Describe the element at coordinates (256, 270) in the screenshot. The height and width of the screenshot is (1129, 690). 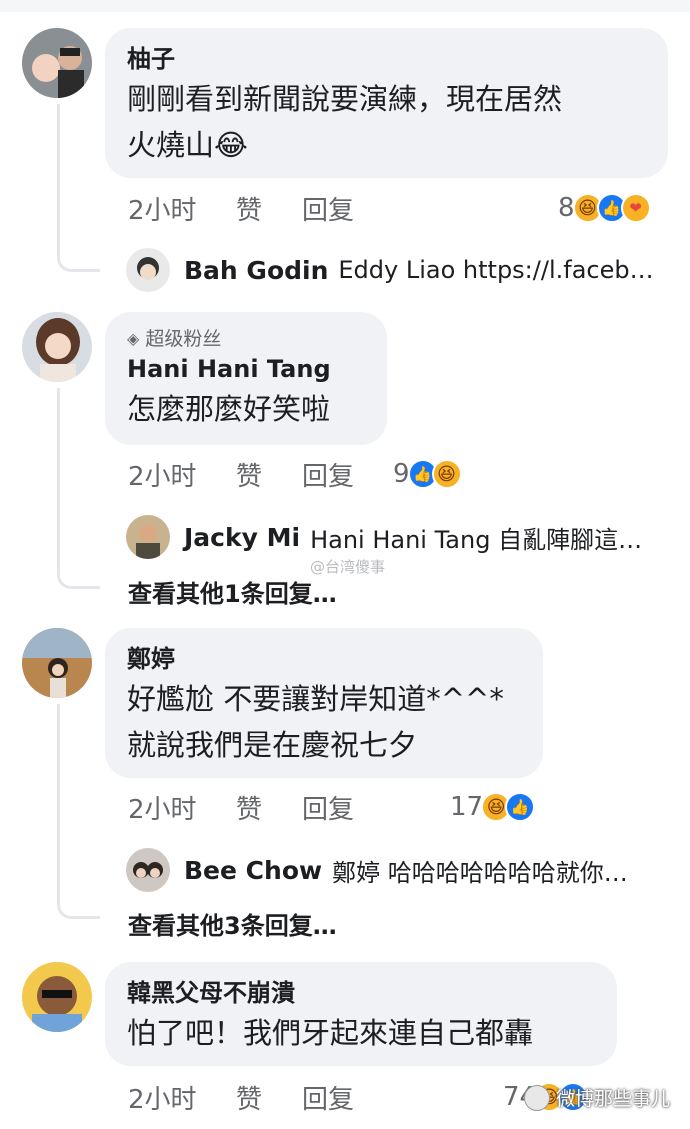
I see `reply-author: Bah Godin` at that location.